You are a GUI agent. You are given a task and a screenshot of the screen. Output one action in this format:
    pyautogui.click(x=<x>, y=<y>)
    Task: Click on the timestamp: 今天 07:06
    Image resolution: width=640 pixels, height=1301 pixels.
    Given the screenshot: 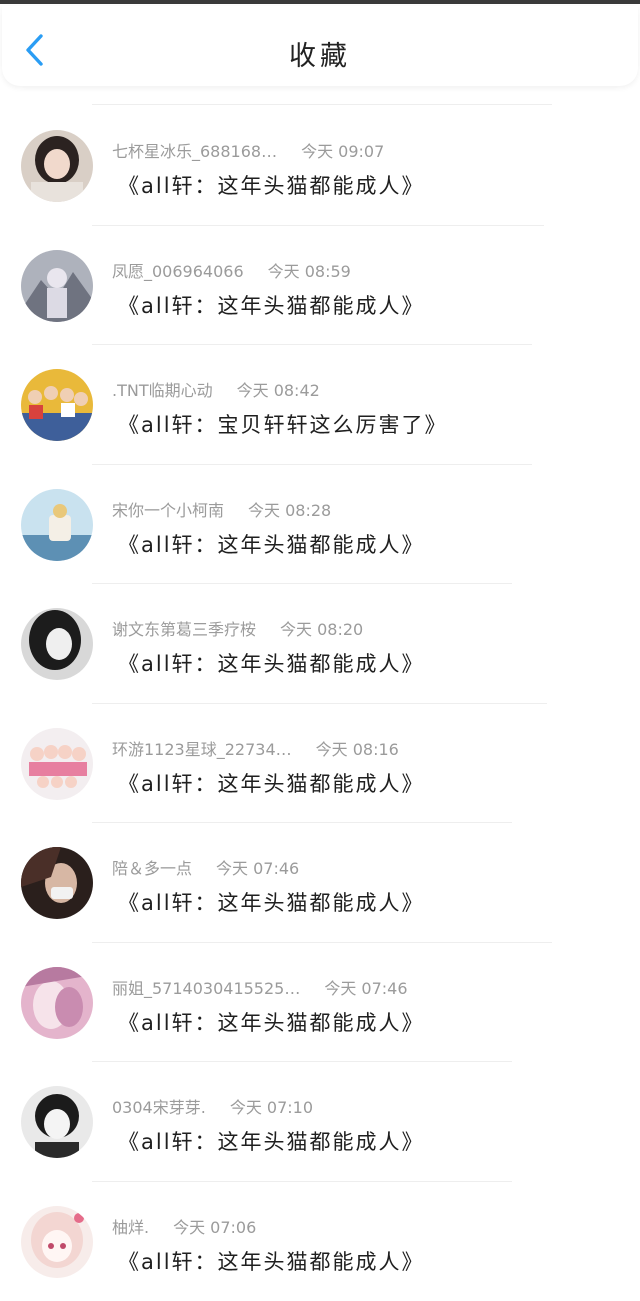 What is the action you would take?
    pyautogui.click(x=214, y=1226)
    